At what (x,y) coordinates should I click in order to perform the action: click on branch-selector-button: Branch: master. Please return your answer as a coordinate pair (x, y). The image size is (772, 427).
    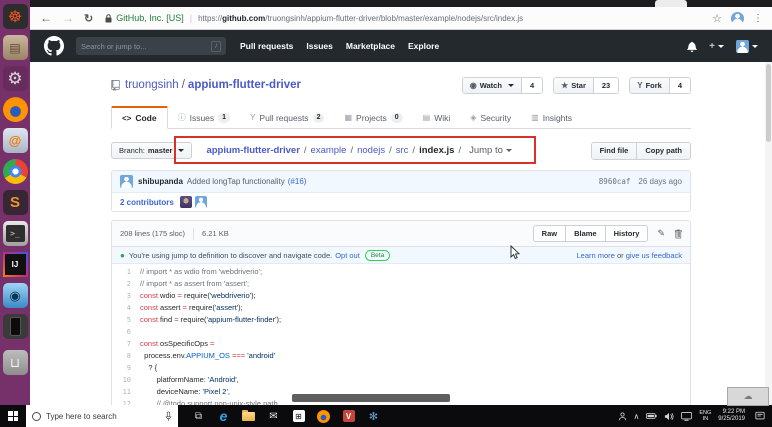
    Looking at the image, I should click on (152, 150).